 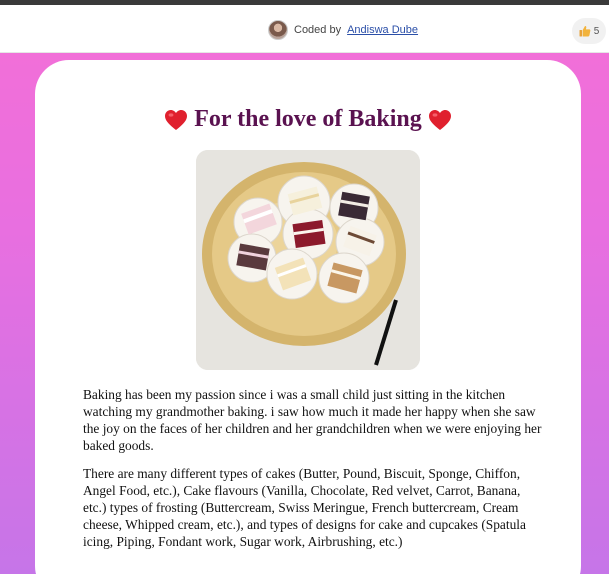 I want to click on top-bar: Coded by Andiswa Dube 5, so click(x=304, y=29).